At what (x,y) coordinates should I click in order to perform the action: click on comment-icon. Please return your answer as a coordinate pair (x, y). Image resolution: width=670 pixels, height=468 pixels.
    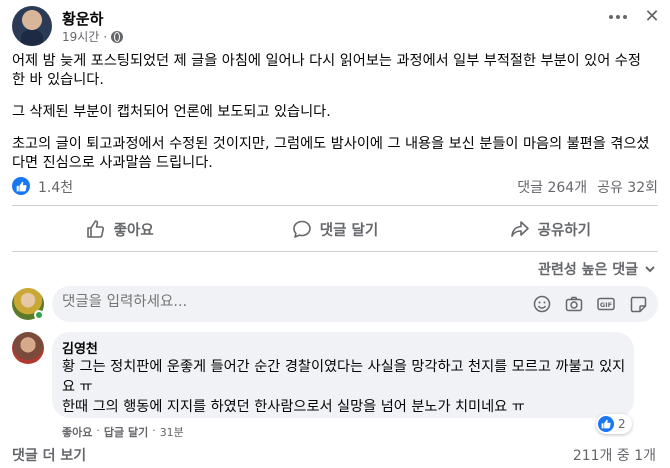
    Looking at the image, I should click on (301, 229).